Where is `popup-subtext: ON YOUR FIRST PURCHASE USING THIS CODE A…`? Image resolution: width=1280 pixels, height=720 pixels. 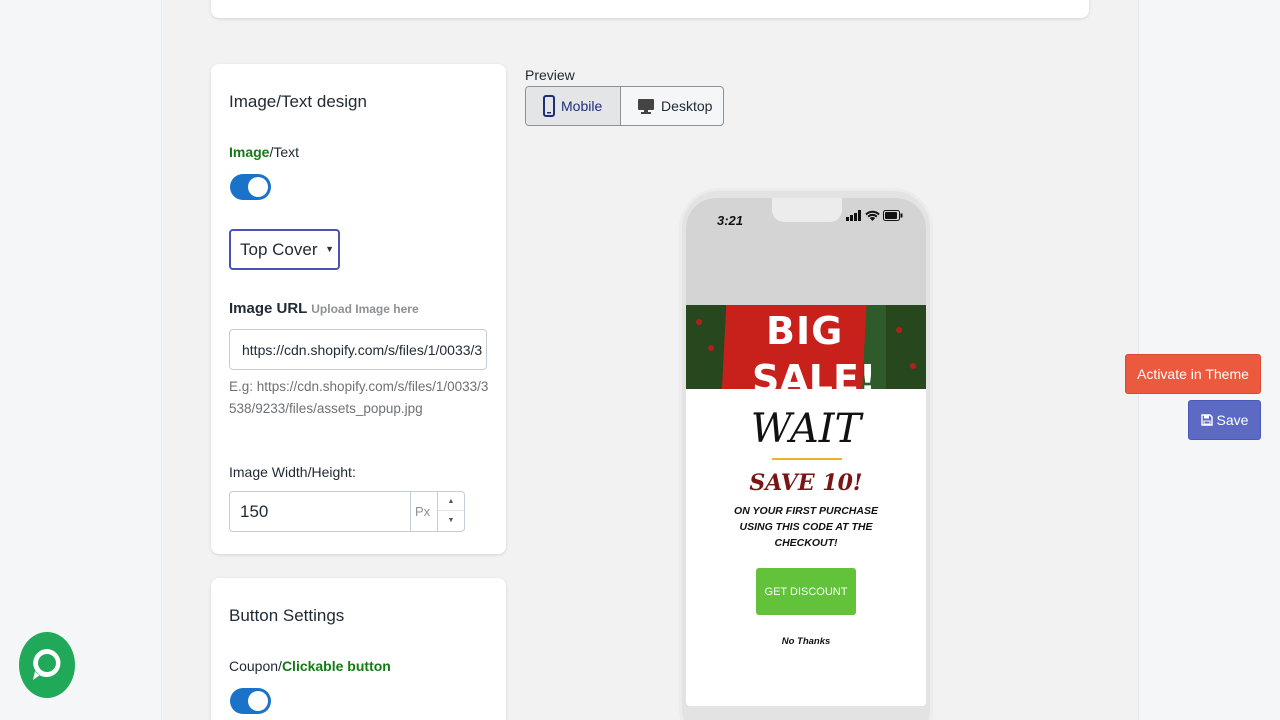
popup-subtext: ON YOUR FIRST PURCHASE USING THIS CODE A… is located at coordinates (806, 527).